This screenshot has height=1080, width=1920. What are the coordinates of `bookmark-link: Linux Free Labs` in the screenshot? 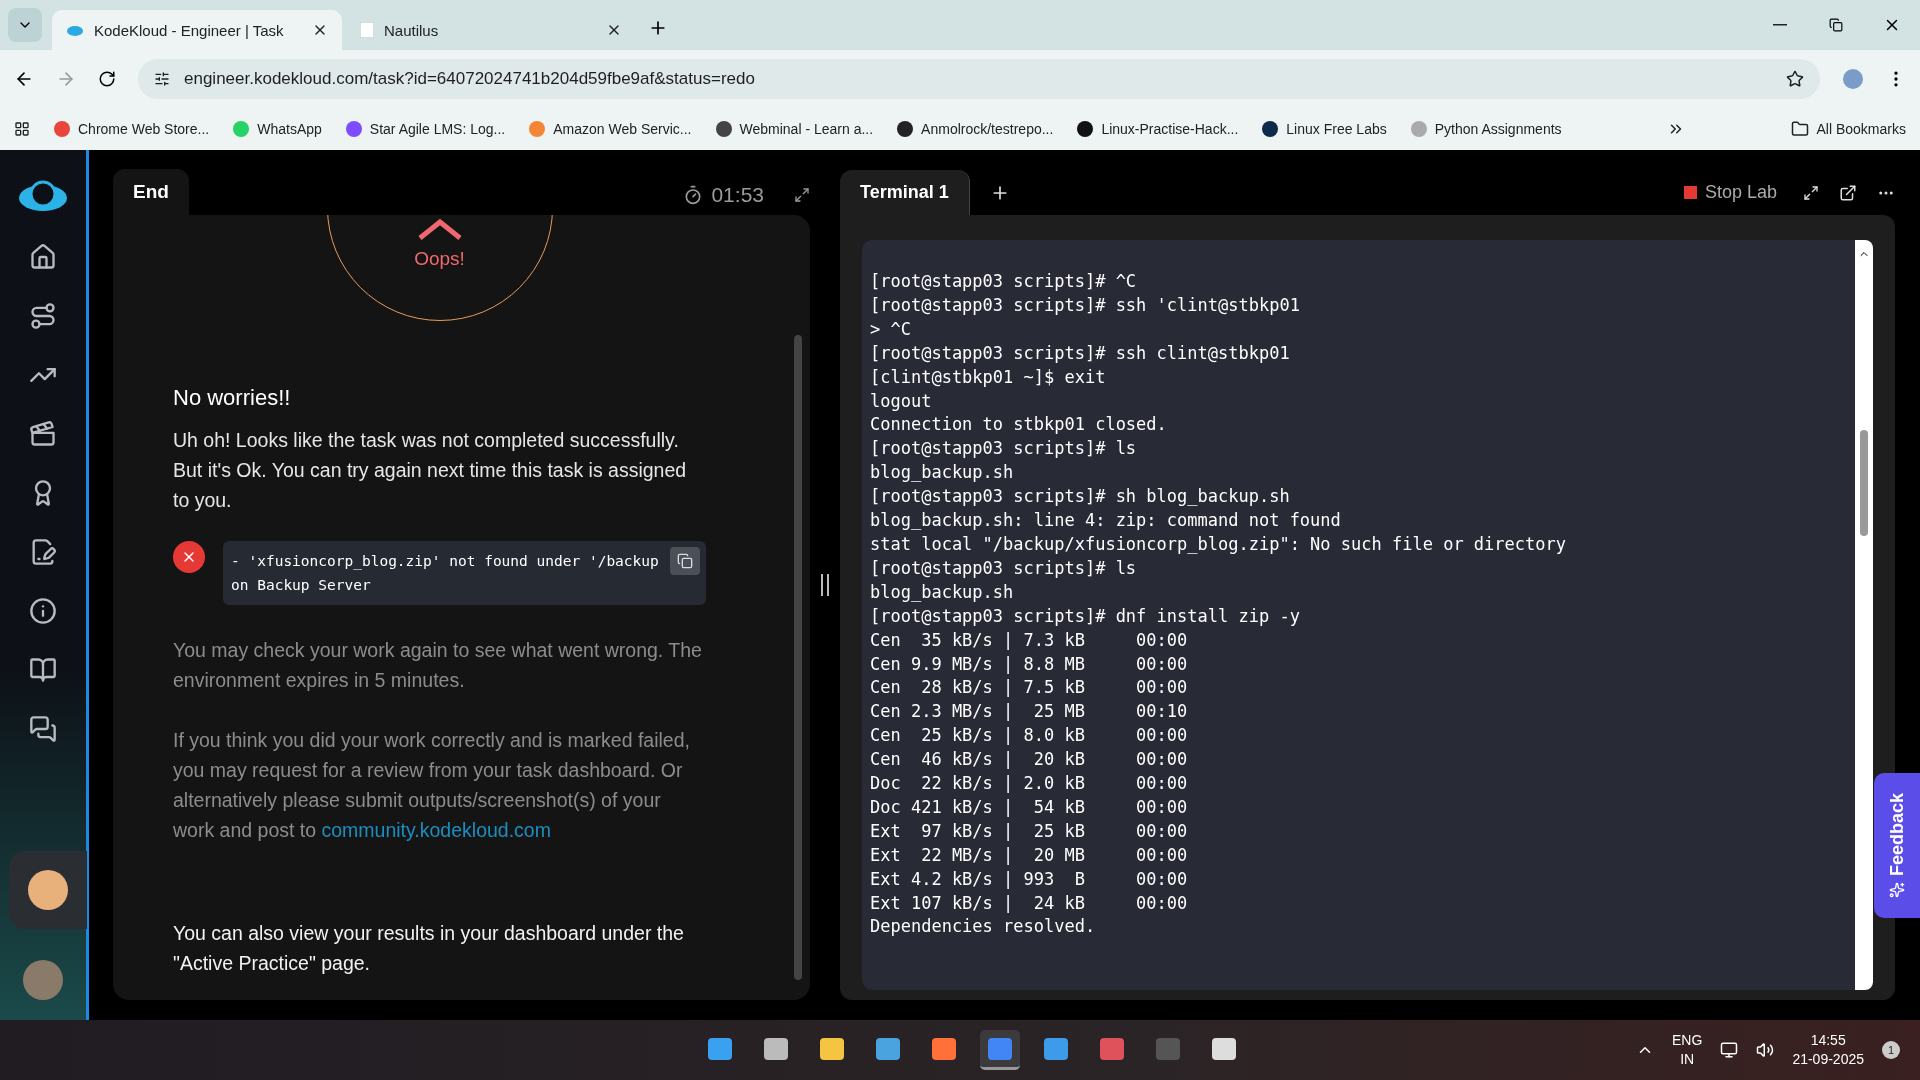 It's located at (1324, 128).